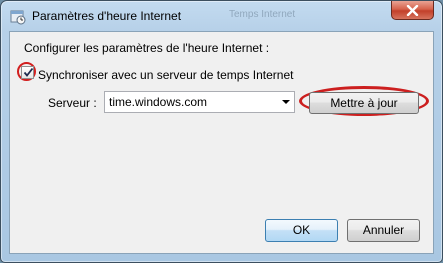  I want to click on dropdown-arrow-icon, so click(286, 102).